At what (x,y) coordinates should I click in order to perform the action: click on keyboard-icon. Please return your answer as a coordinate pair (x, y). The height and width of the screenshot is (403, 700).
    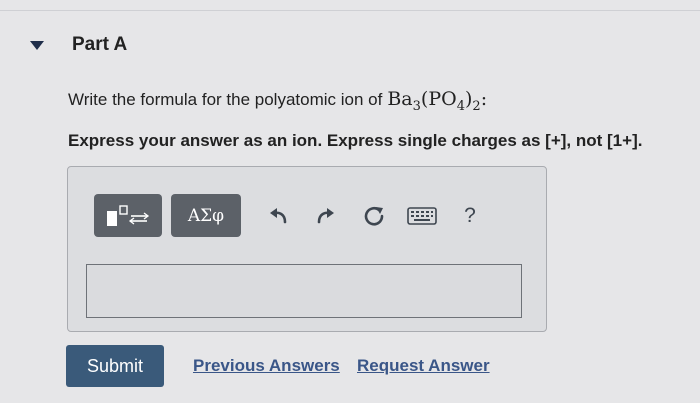
    Looking at the image, I should click on (422, 215).